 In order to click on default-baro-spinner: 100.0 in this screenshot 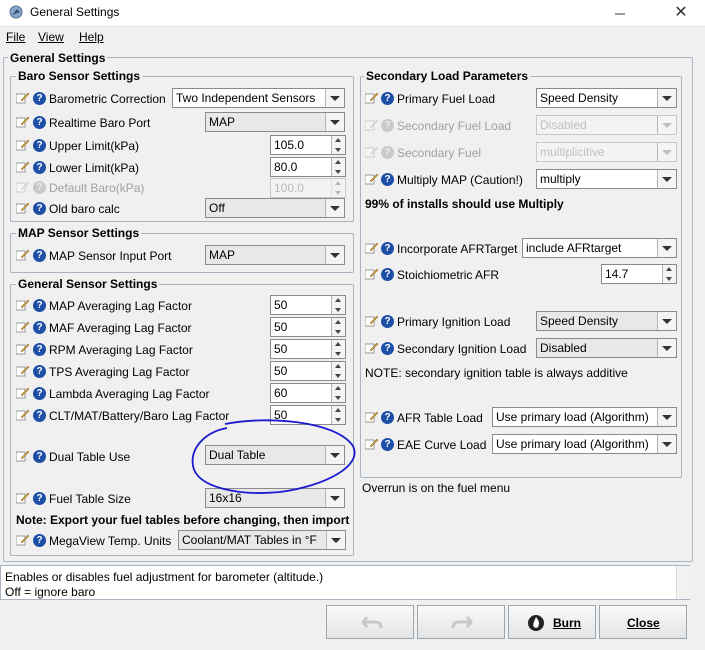, I will do `click(308, 188)`.